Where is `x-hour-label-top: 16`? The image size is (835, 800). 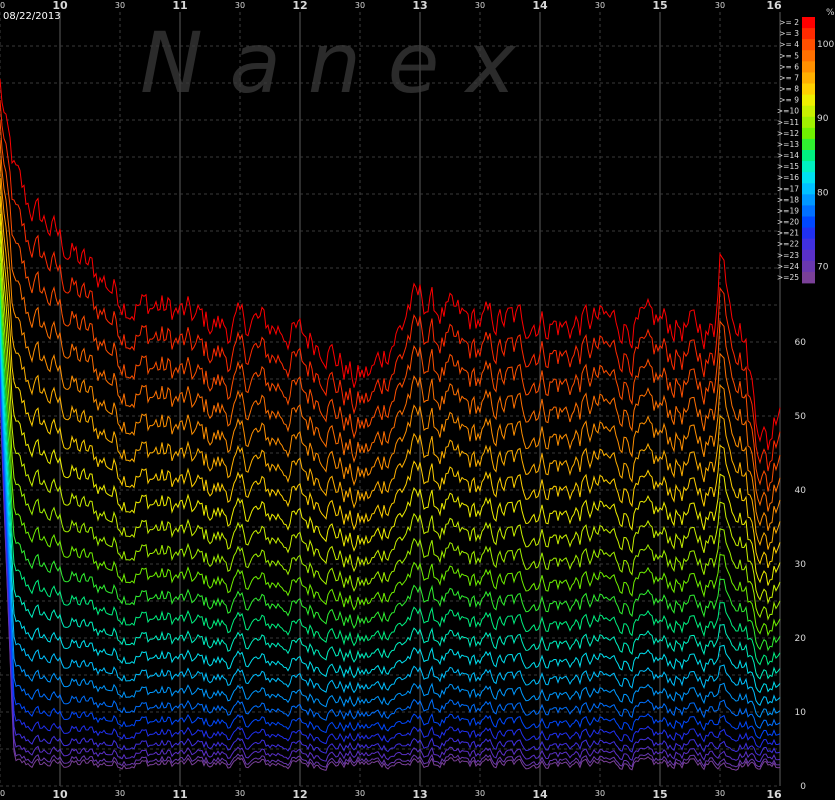 x-hour-label-top: 16 is located at coordinates (774, 6).